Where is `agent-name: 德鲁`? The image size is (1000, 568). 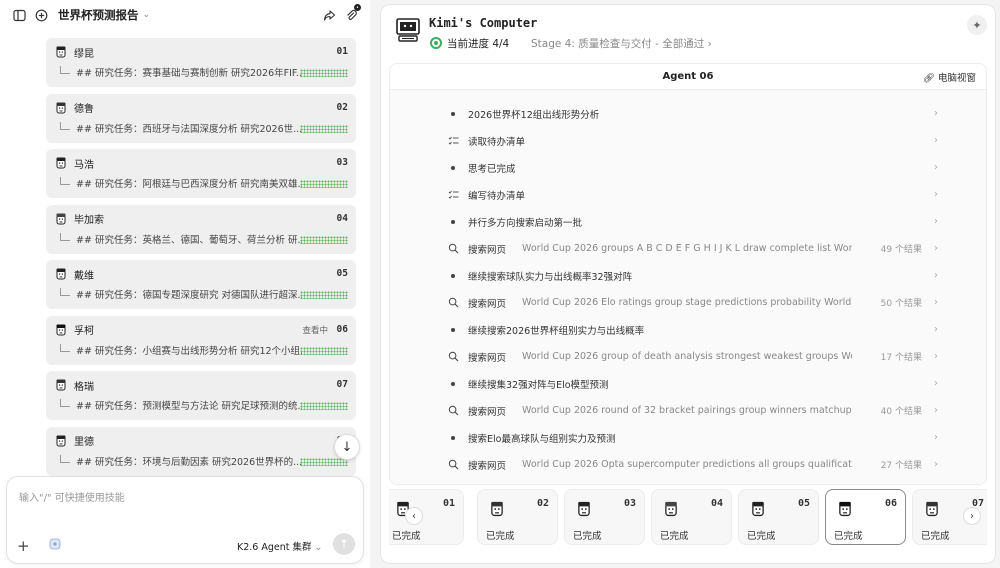 agent-name: 德鲁 is located at coordinates (84, 109).